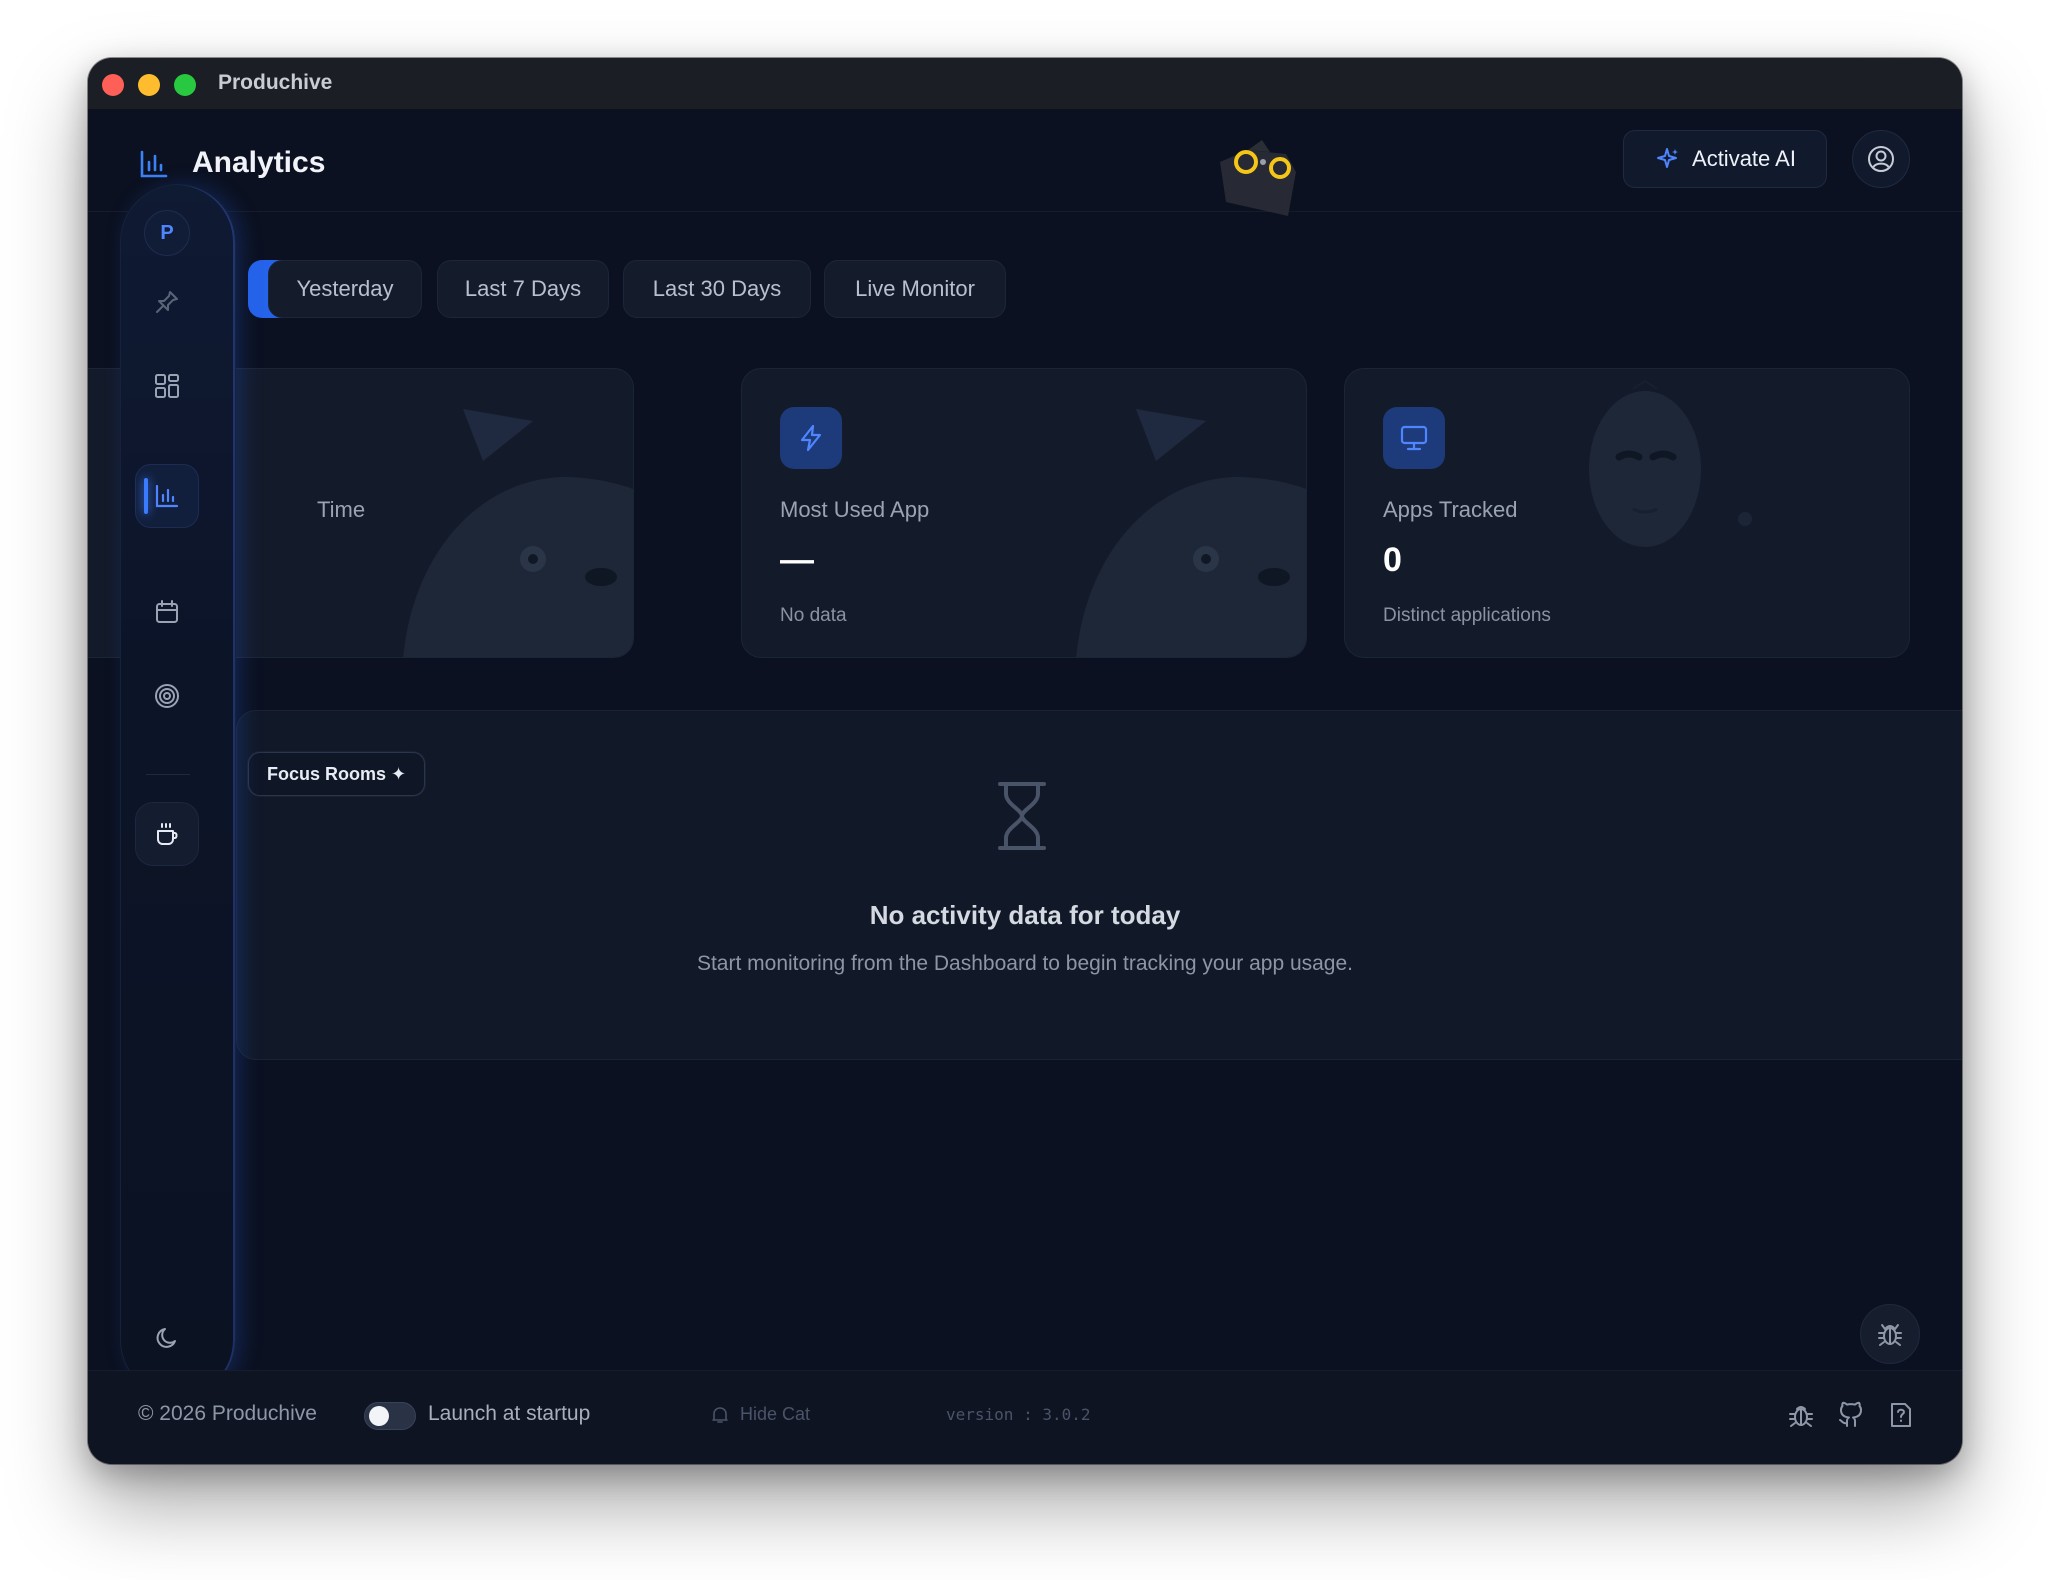 This screenshot has width=2048, height=1580. I want to click on empty-state-title: No activity data for today, so click(1025, 915).